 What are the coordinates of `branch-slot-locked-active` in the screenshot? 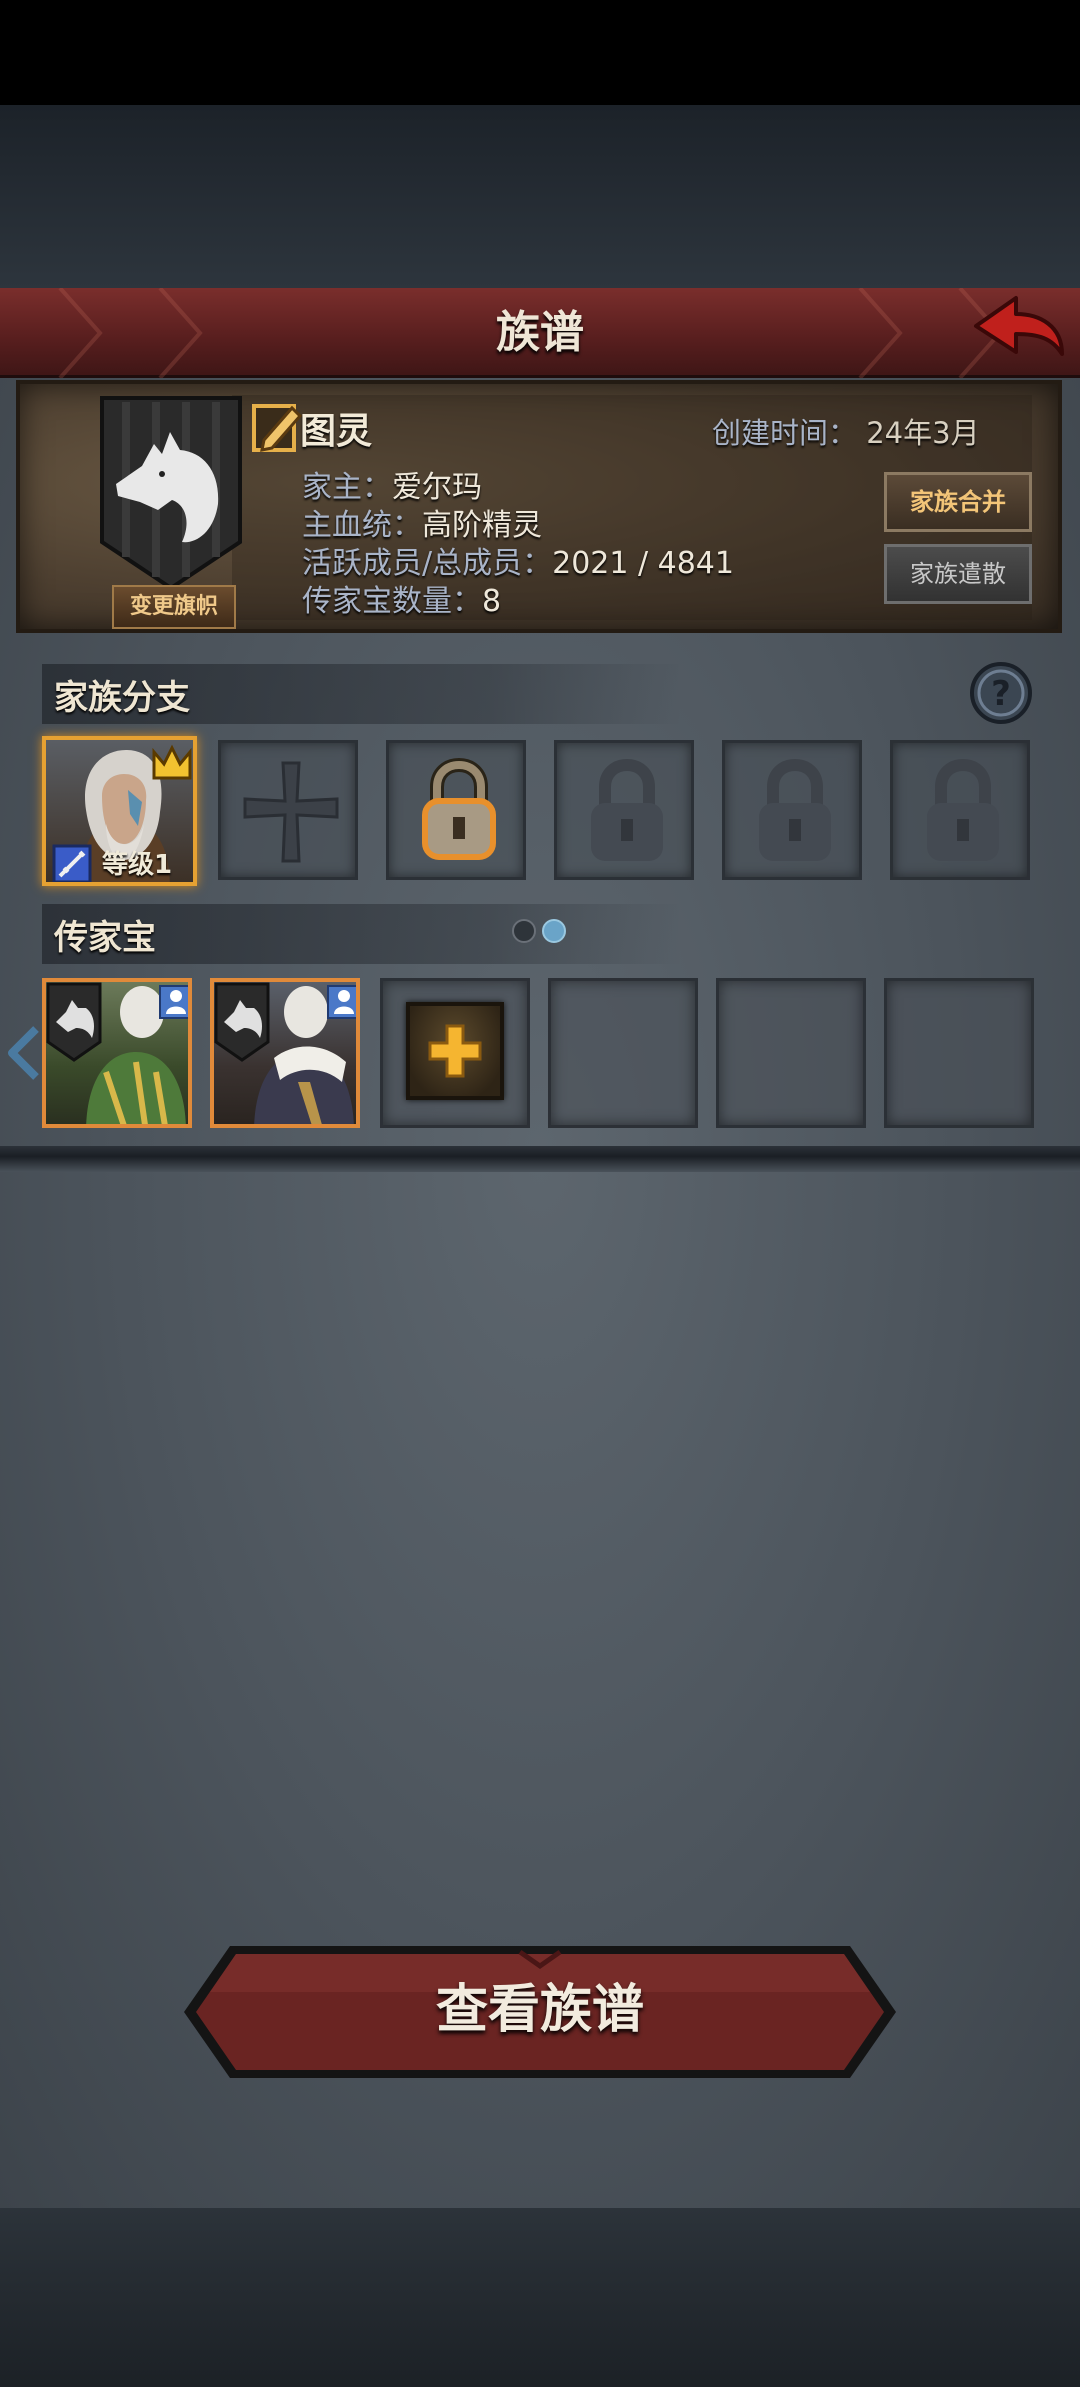 It's located at (456, 810).